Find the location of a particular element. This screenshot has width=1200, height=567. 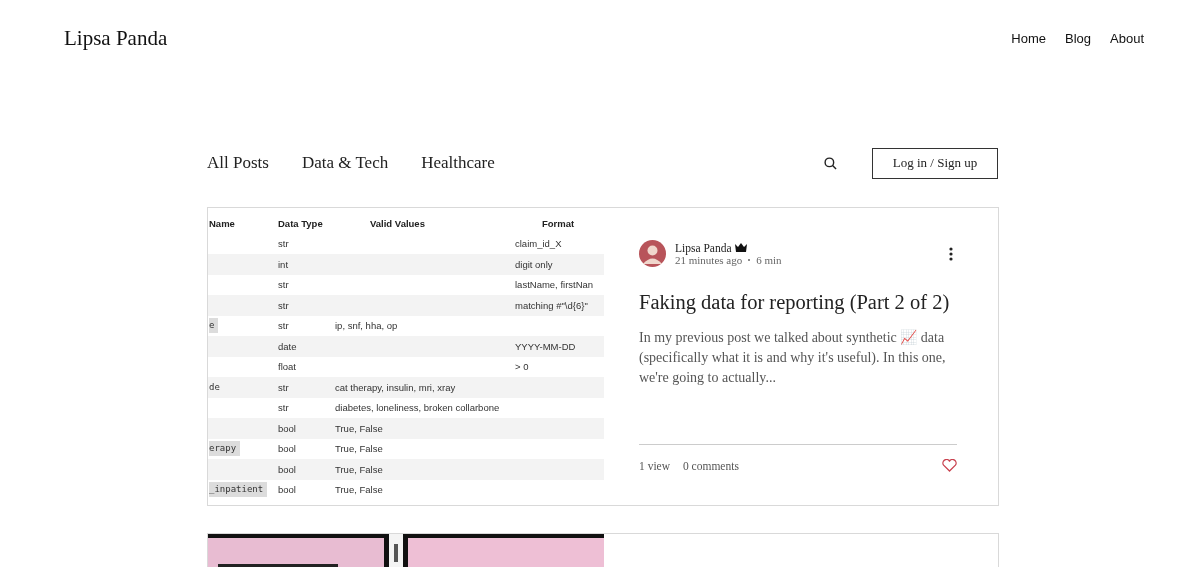

table-cell: erapy is located at coordinates (225, 449).